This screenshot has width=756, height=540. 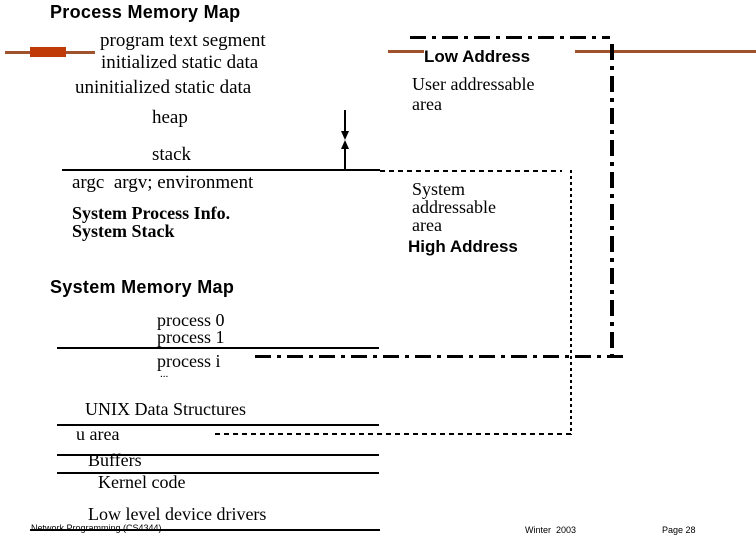 I want to click on segment-label-heap: heap, so click(x=170, y=117).